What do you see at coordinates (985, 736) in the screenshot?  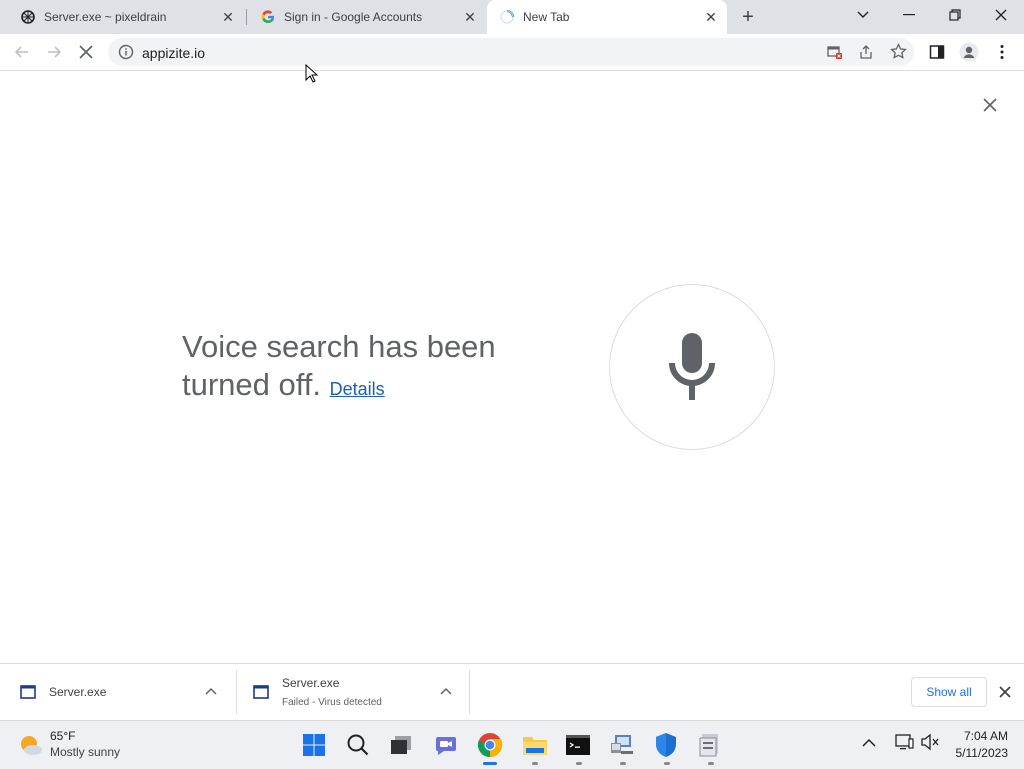 I see `clock-time: 7:04 AM` at bounding box center [985, 736].